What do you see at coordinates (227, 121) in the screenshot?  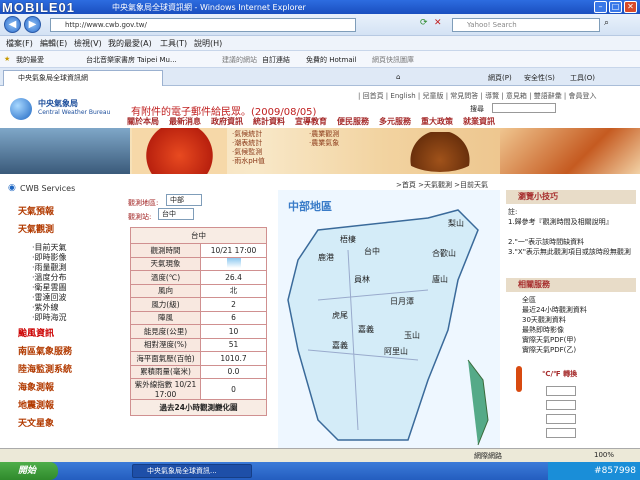 I see `nav-gov: 政府資訊` at bounding box center [227, 121].